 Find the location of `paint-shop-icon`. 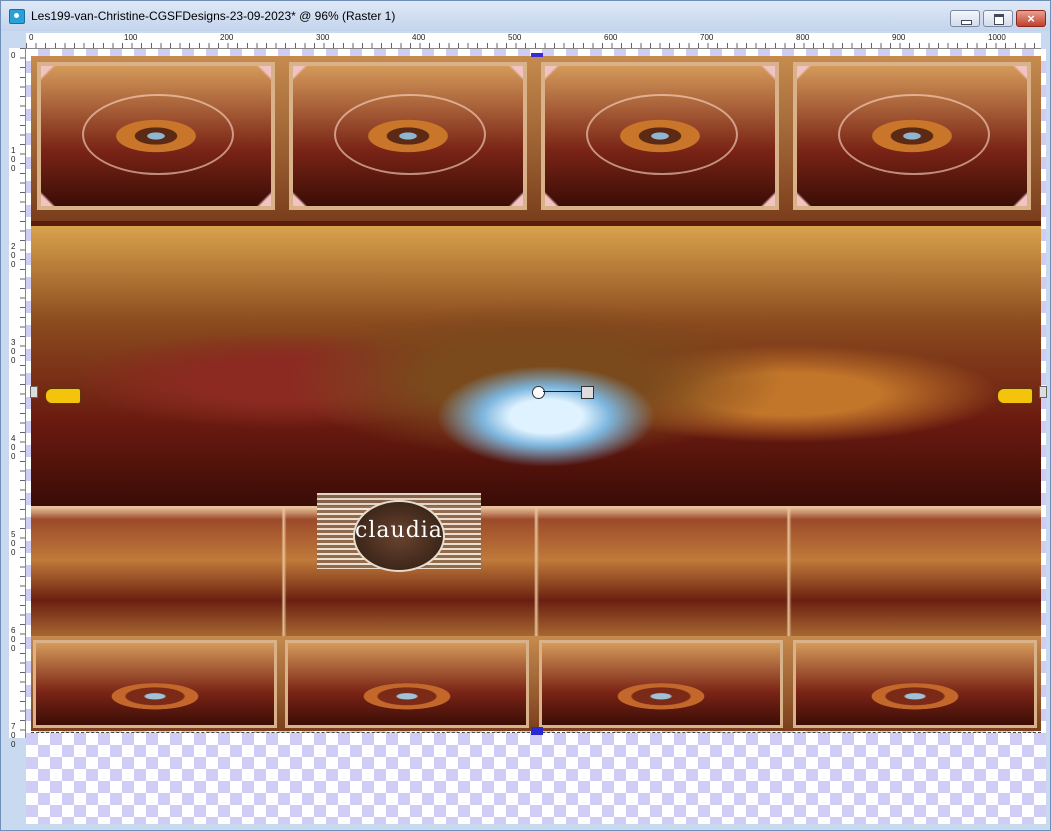

paint-shop-icon is located at coordinates (17, 16).